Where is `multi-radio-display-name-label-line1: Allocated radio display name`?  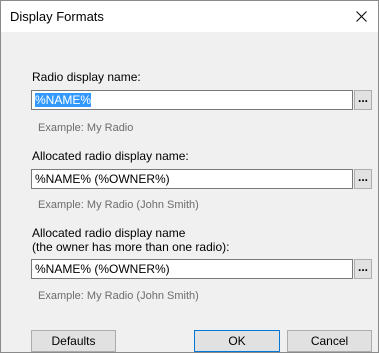 multi-radio-display-name-label-line1: Allocated radio display name is located at coordinates (109, 233).